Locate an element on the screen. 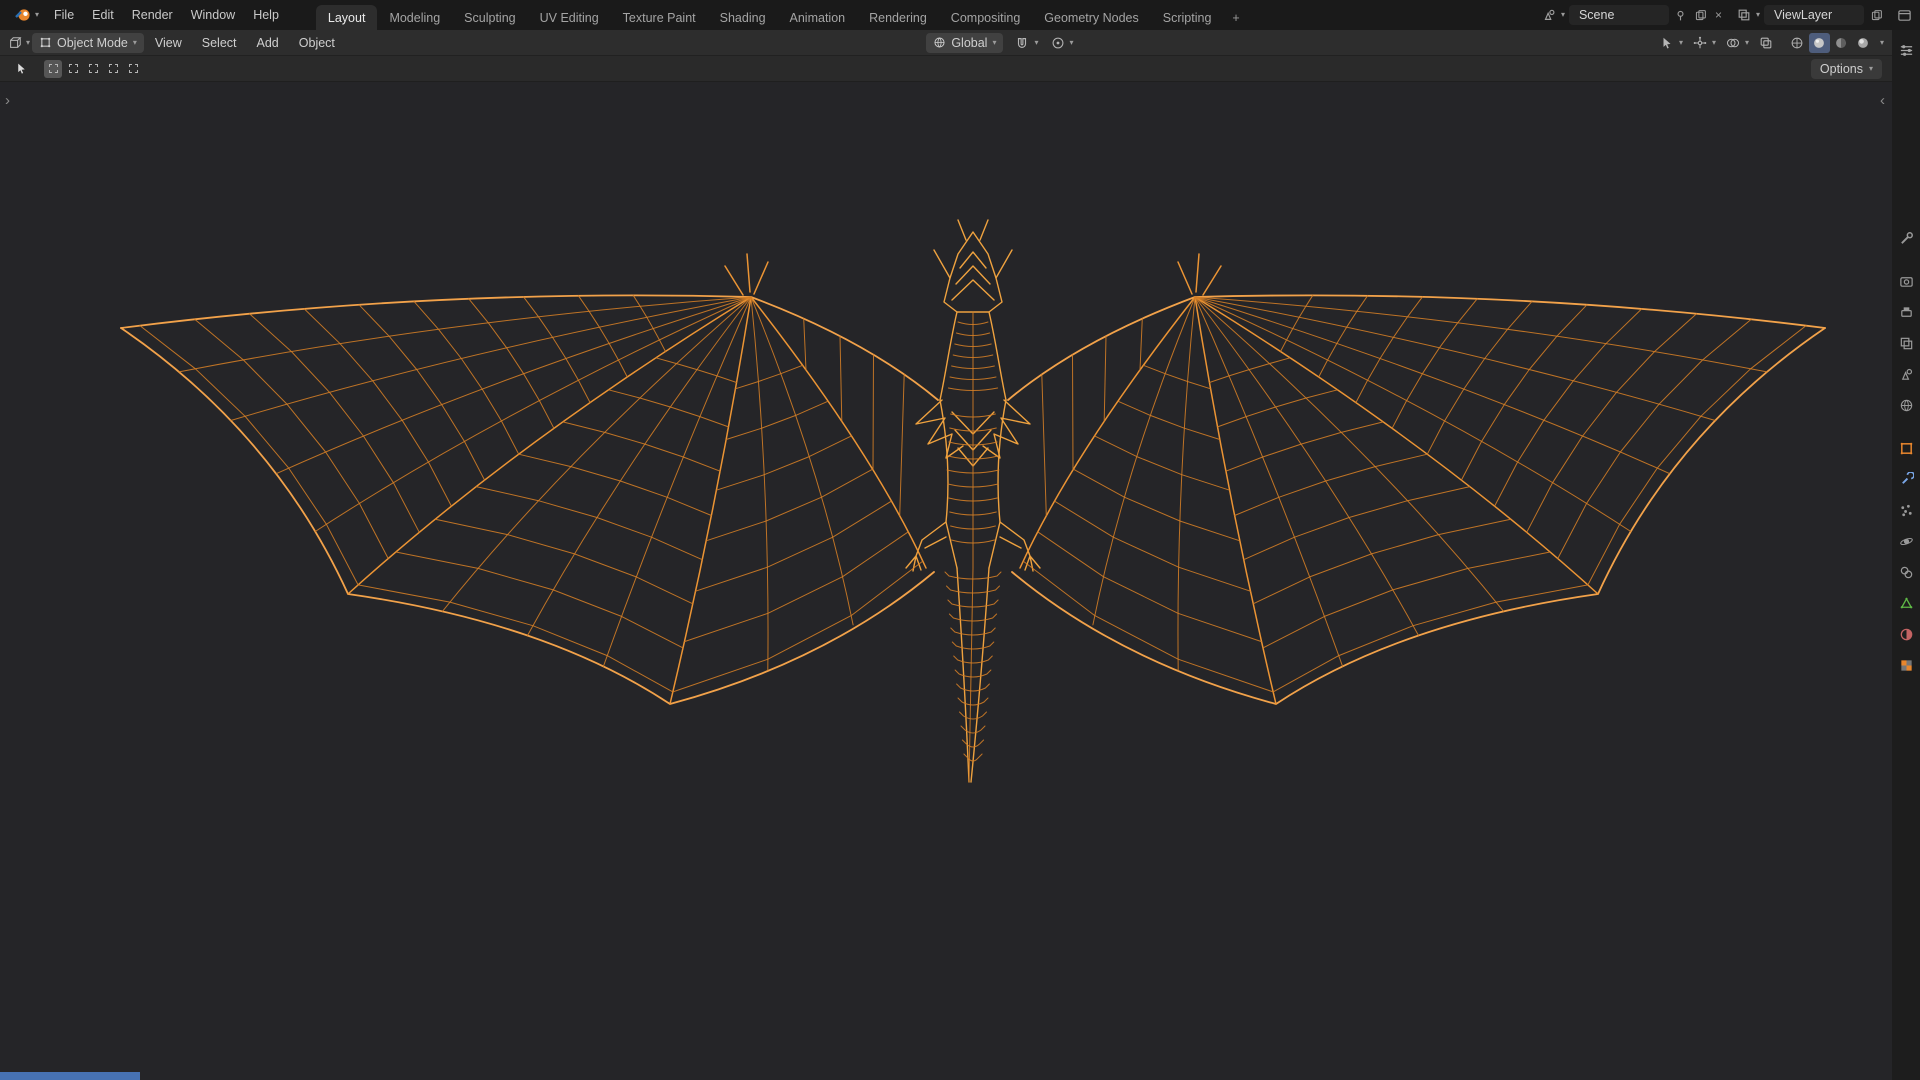 The image size is (1920, 1080). options-label: Options is located at coordinates (1841, 68).